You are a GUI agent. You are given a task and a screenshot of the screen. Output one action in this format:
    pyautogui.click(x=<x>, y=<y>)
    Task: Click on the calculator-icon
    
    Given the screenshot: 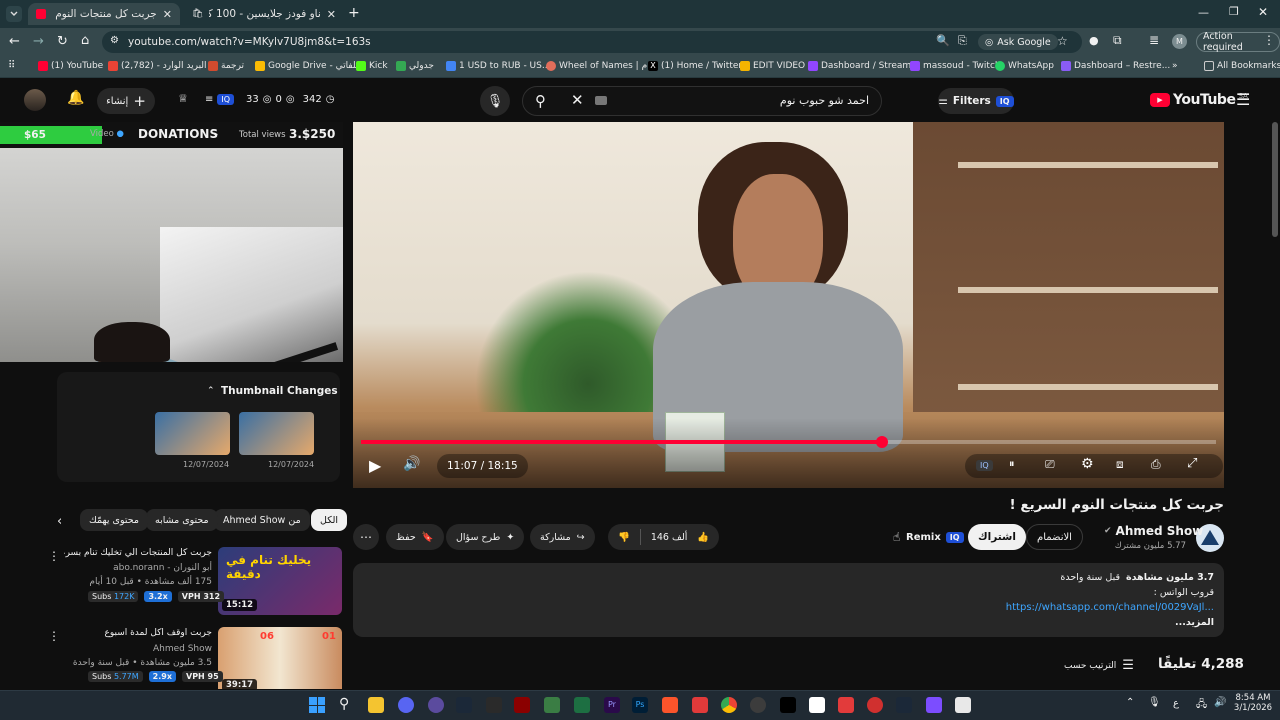 What is the action you would take?
    pyautogui.click(x=963, y=705)
    